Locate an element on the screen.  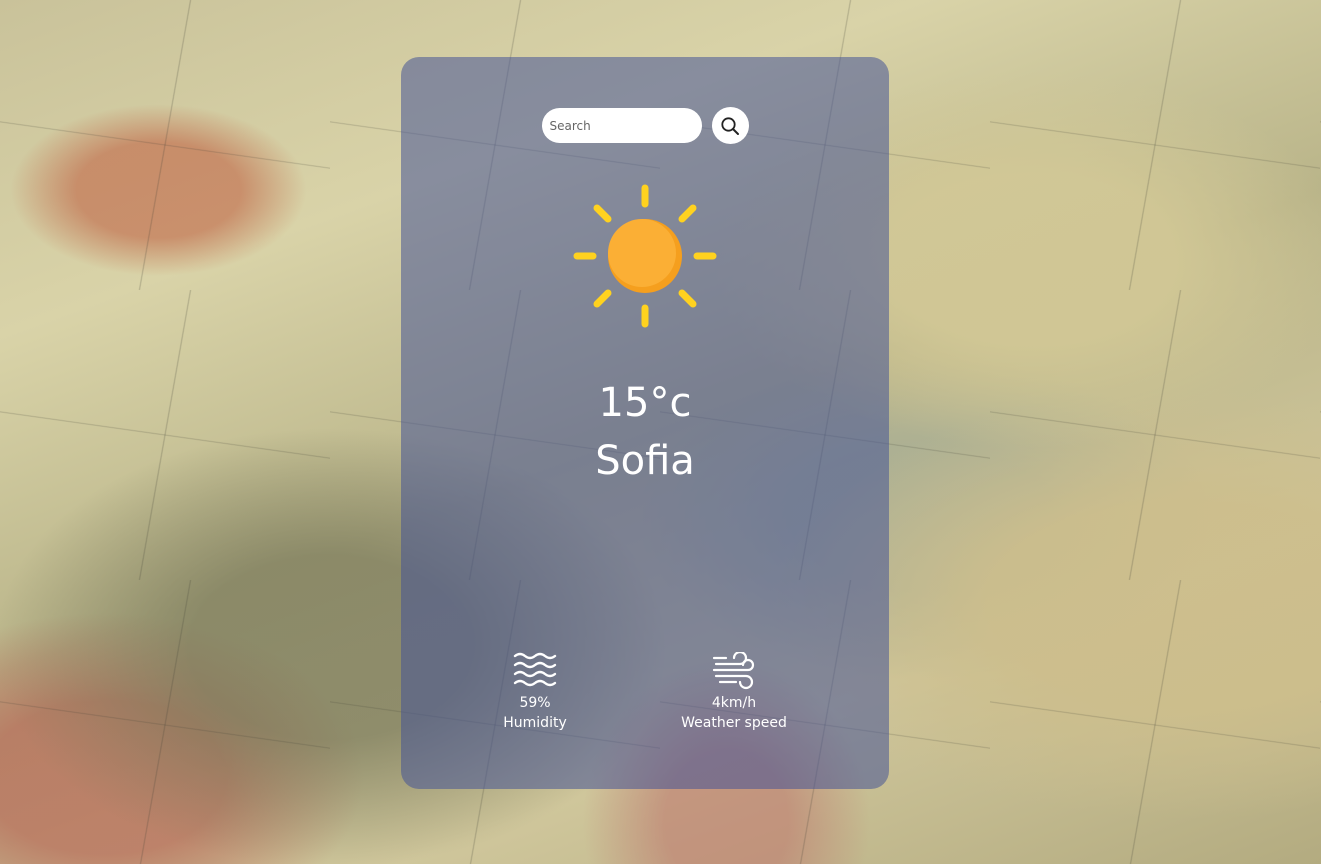
humidity-stat: 59% Humidity is located at coordinates (535, 692).